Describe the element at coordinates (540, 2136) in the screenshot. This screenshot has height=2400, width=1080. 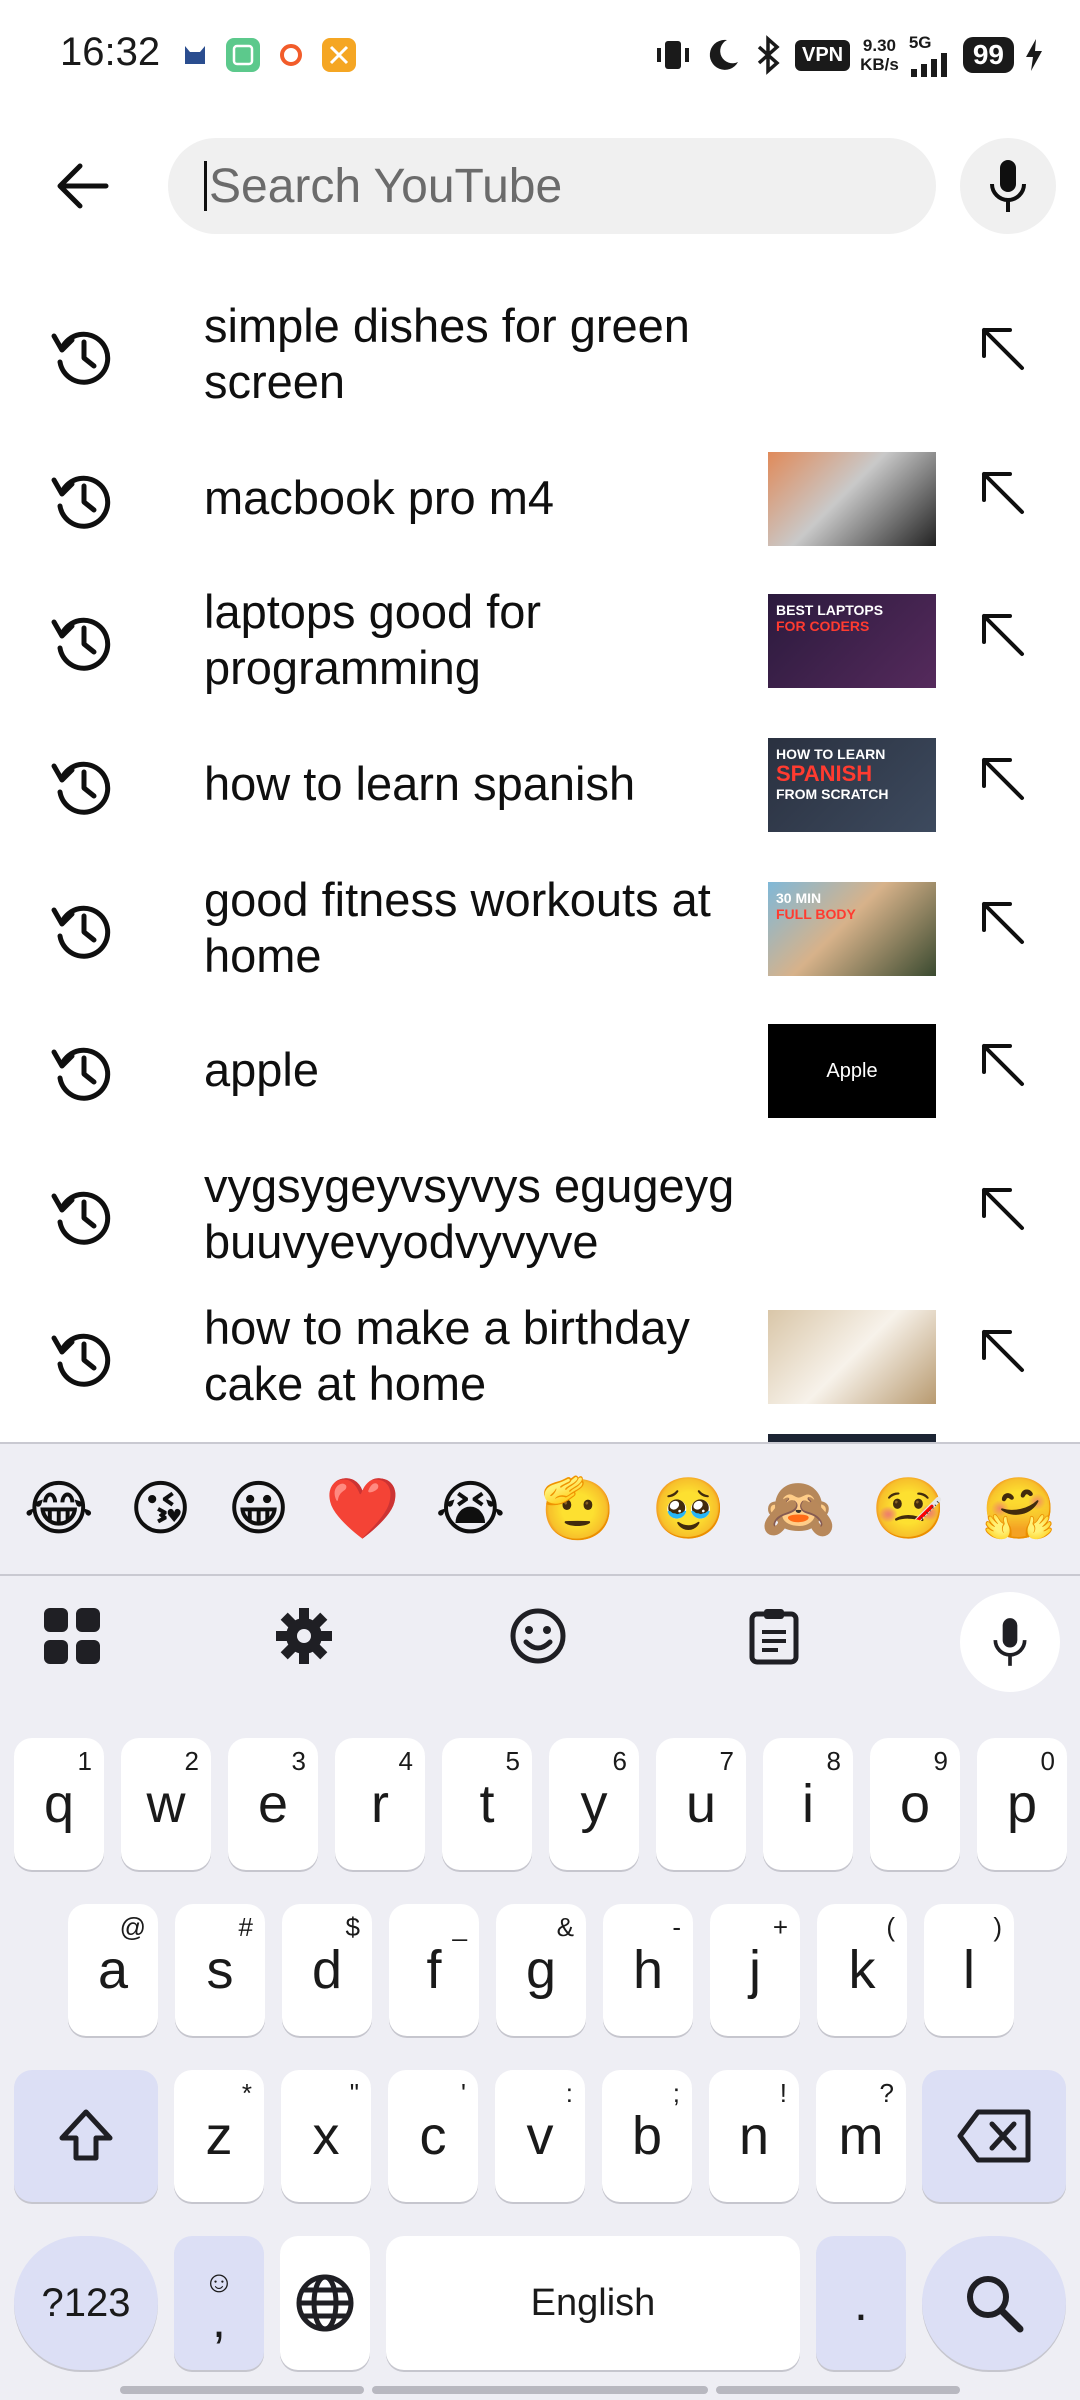
I see `key-v: v:` at that location.